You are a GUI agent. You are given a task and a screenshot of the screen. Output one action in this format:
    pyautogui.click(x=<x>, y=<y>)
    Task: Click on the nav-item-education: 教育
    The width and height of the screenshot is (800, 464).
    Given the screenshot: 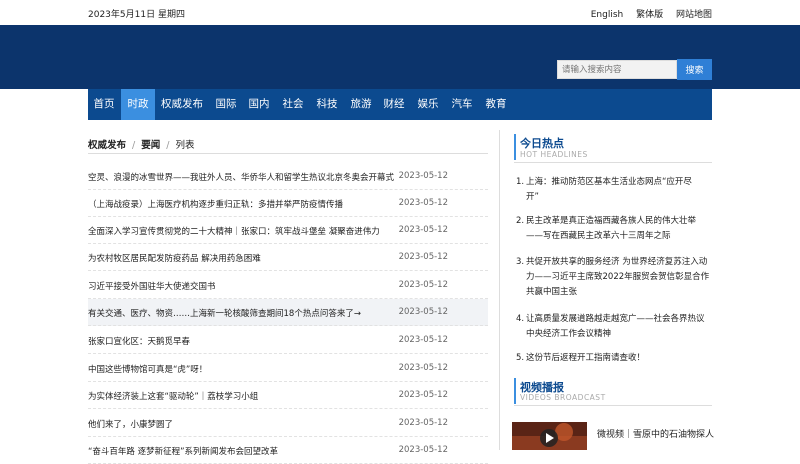 What is the action you would take?
    pyautogui.click(x=496, y=104)
    